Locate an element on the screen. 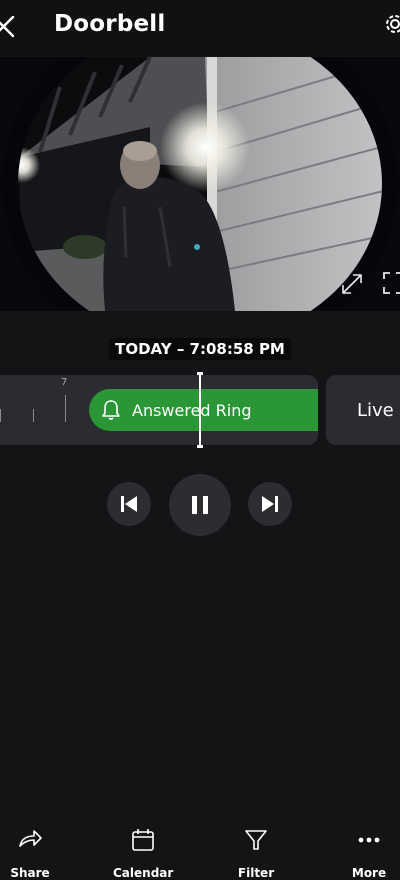 The height and width of the screenshot is (880, 400). skip-next-button is located at coordinates (270, 504).